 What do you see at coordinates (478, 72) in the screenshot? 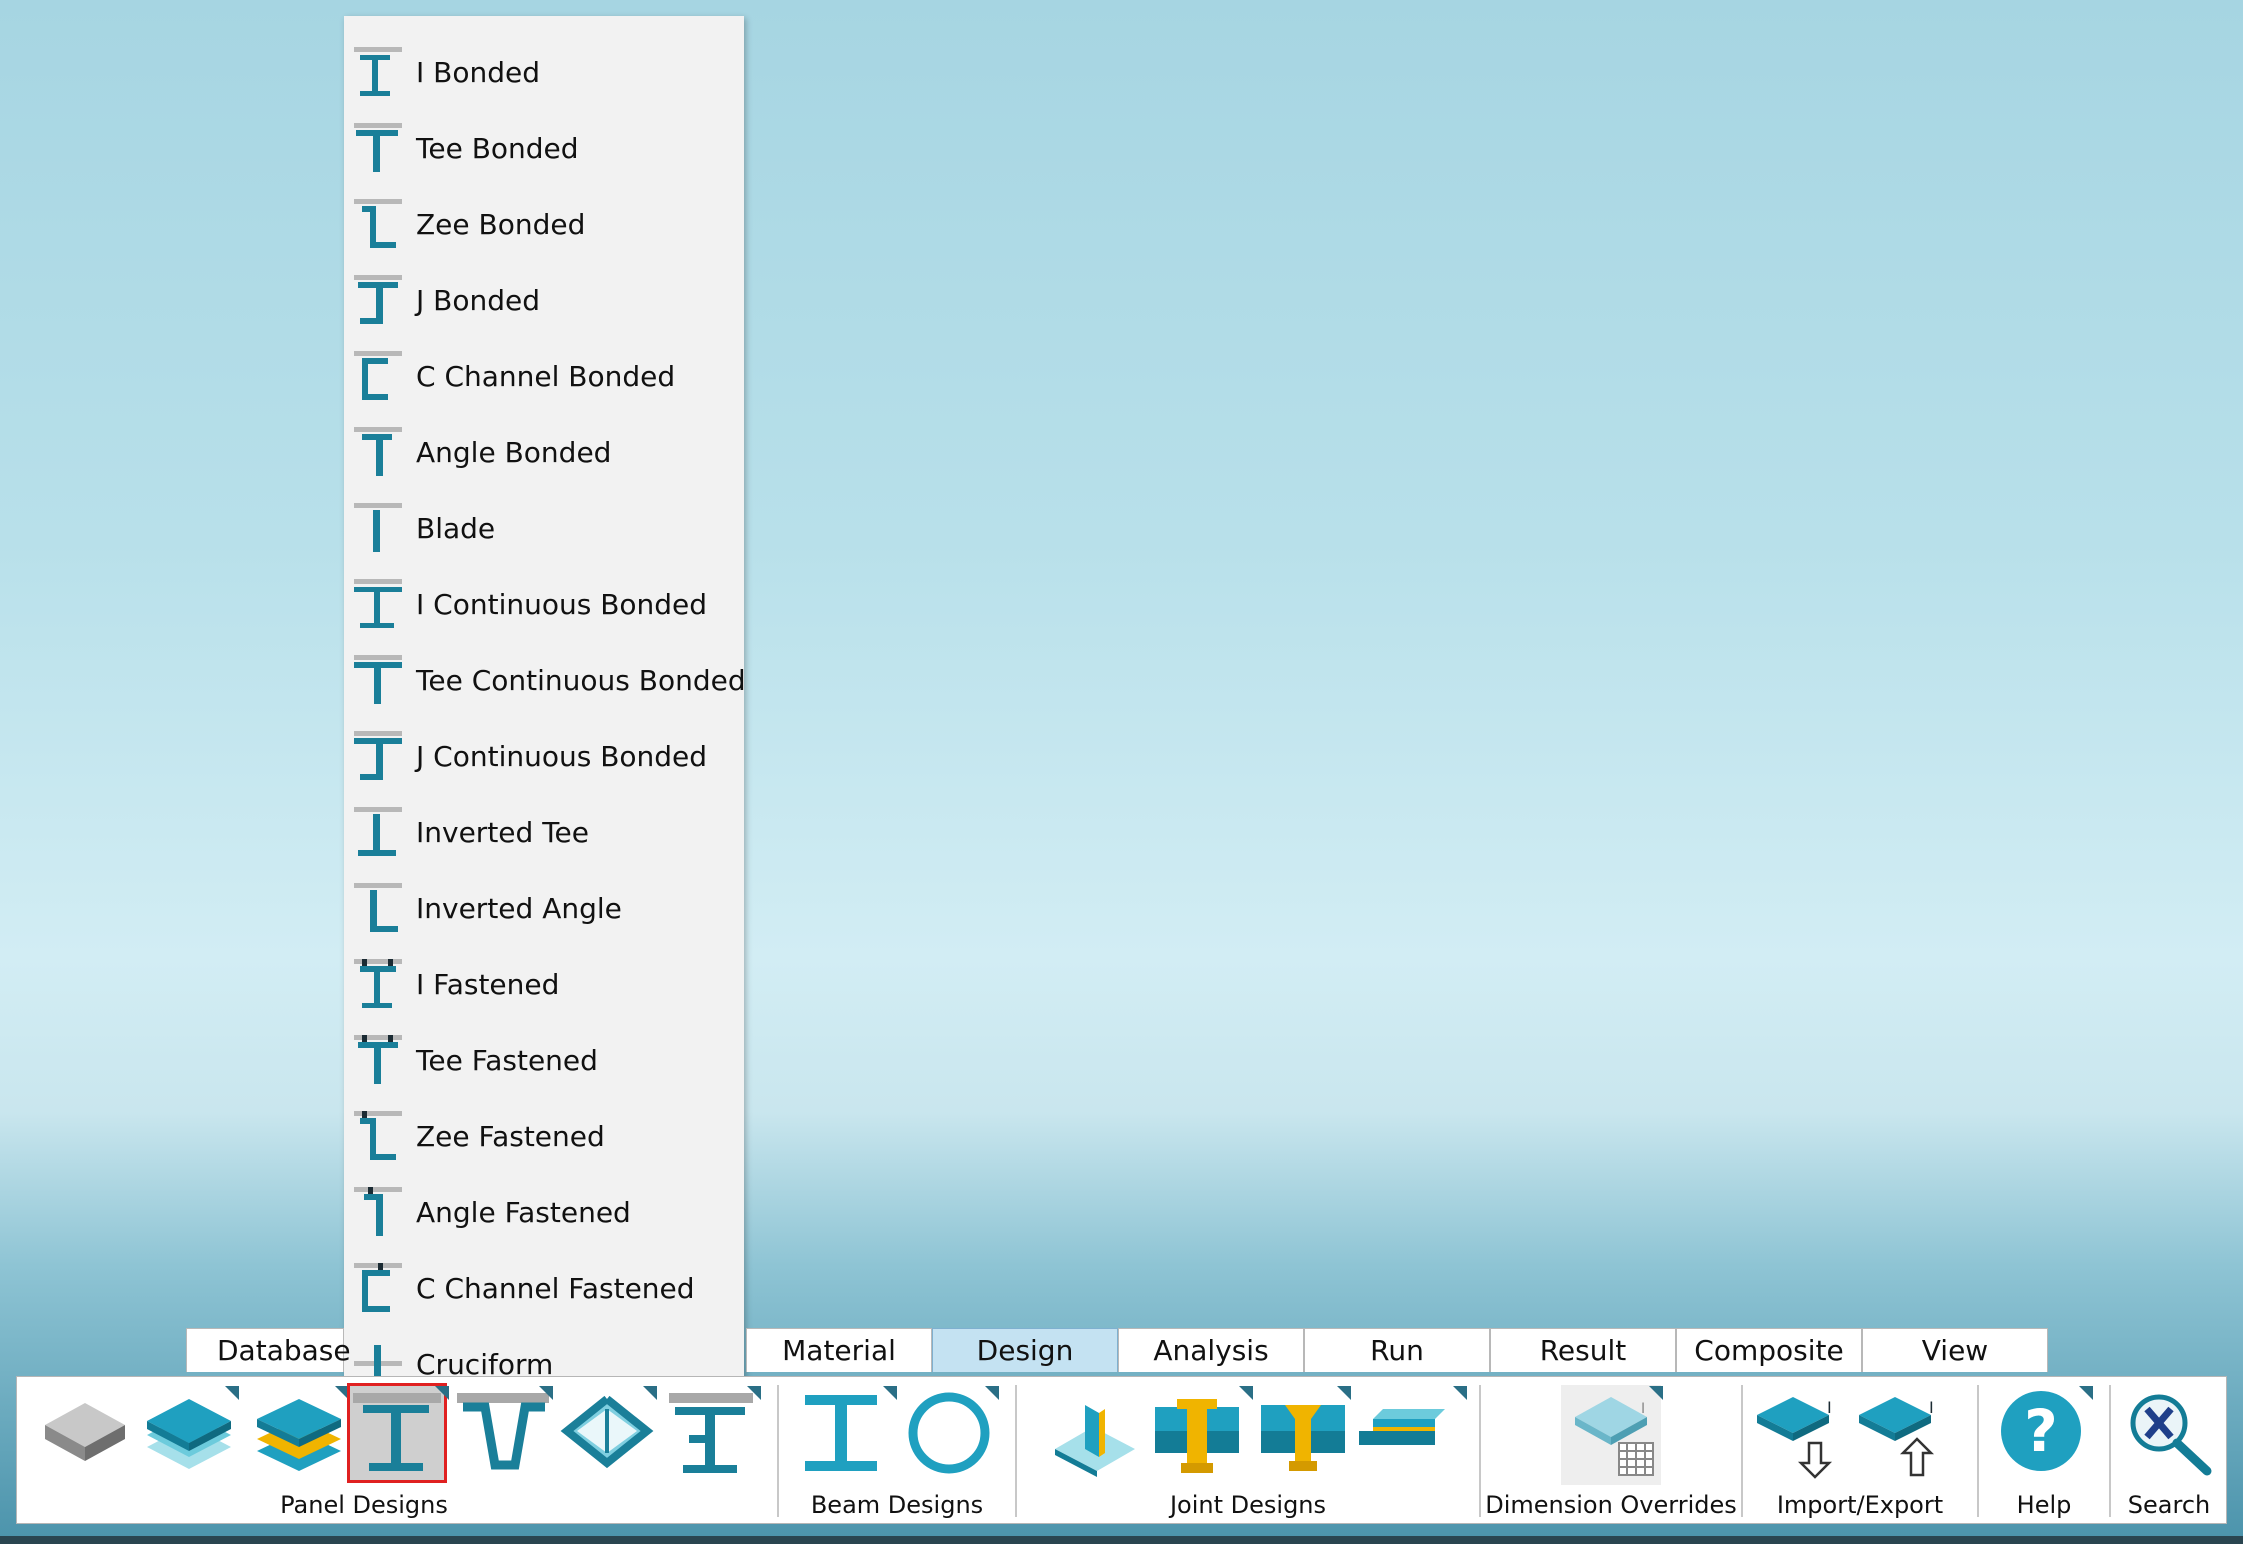
I see `menu-item-label: I Bonded` at bounding box center [478, 72].